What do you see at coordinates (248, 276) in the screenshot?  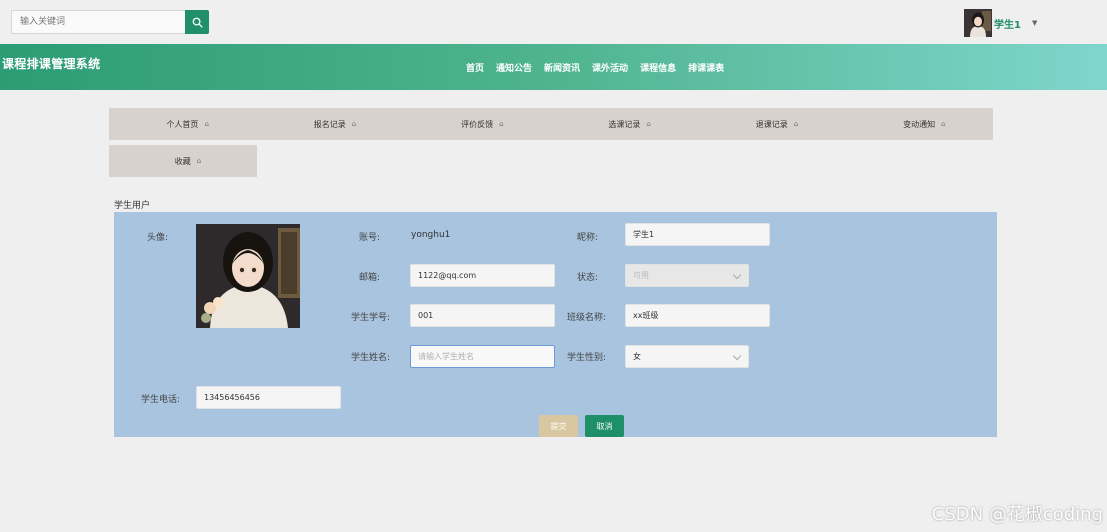 I see `avatar-image` at bounding box center [248, 276].